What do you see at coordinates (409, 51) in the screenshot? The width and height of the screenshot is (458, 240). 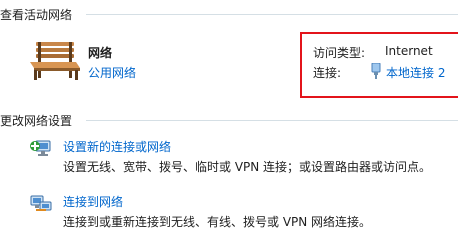 I see `access-type-value: Internet` at bounding box center [409, 51].